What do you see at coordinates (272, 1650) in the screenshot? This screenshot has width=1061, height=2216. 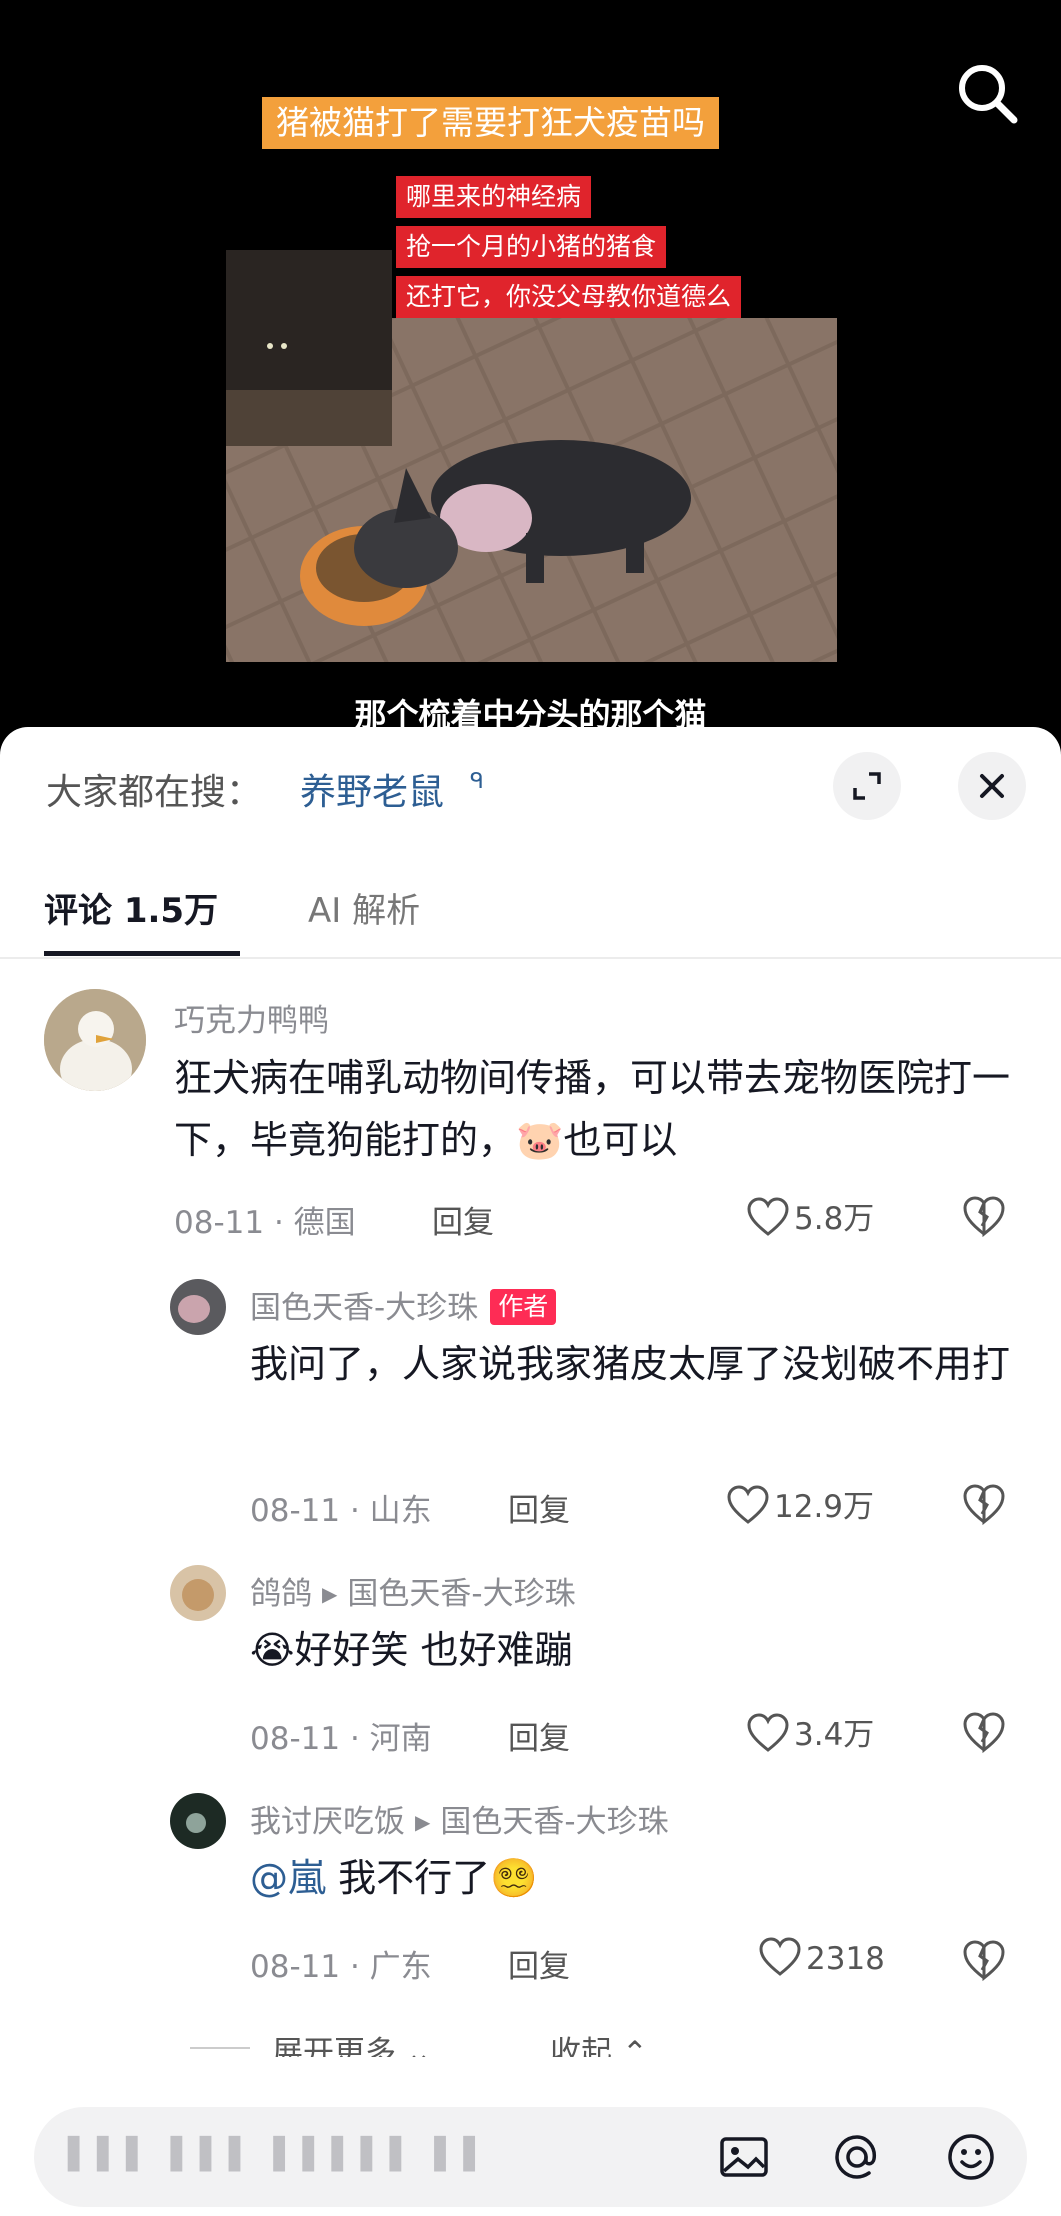 I see `crying-emoji-icon: 😭` at bounding box center [272, 1650].